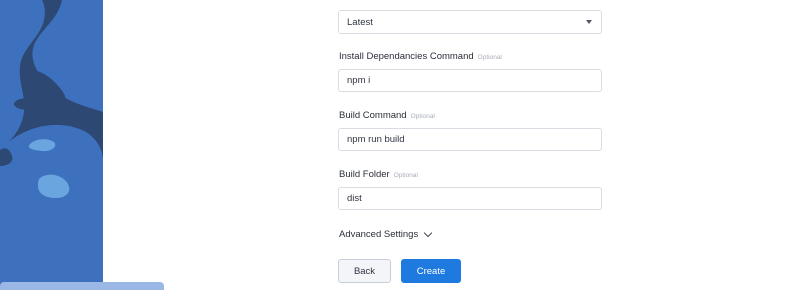  Describe the element at coordinates (379, 234) in the screenshot. I see `advanced-settings-label: Advanced Settings` at that location.